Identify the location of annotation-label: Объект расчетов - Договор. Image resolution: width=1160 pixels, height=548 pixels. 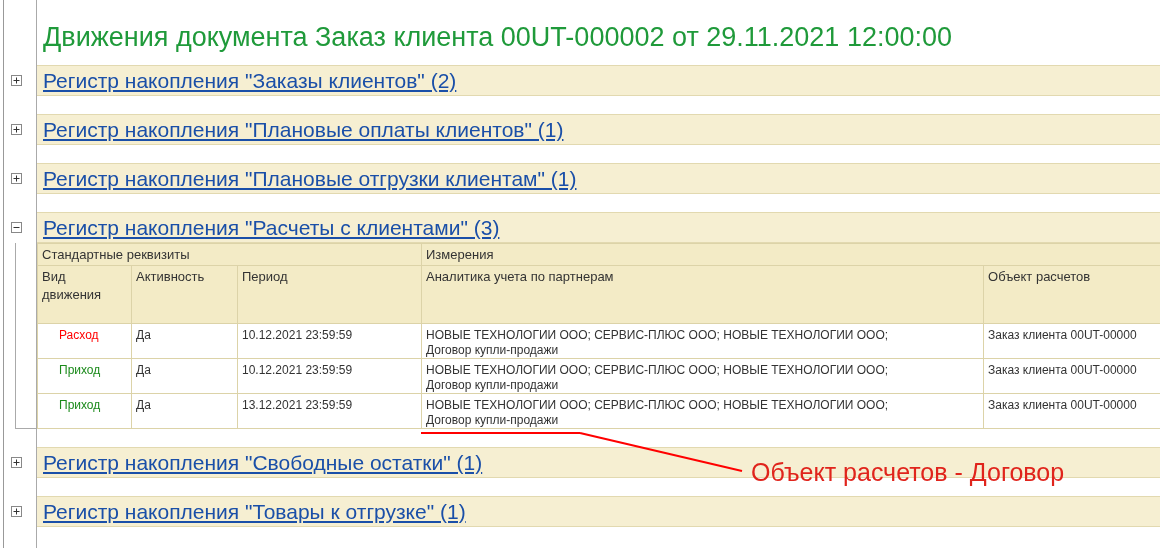
(908, 472).